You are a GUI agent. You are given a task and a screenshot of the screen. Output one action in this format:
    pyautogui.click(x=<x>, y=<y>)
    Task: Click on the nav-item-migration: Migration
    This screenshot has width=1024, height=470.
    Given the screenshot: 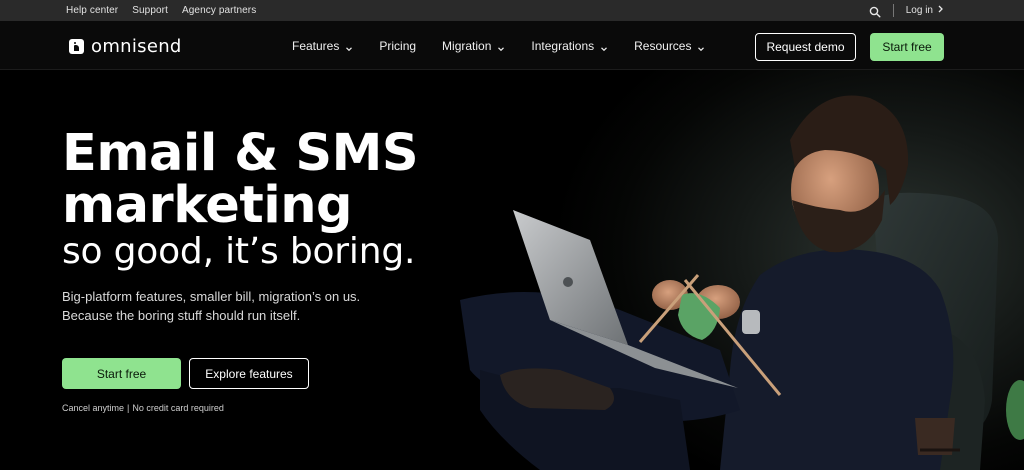 What is the action you would take?
    pyautogui.click(x=473, y=46)
    